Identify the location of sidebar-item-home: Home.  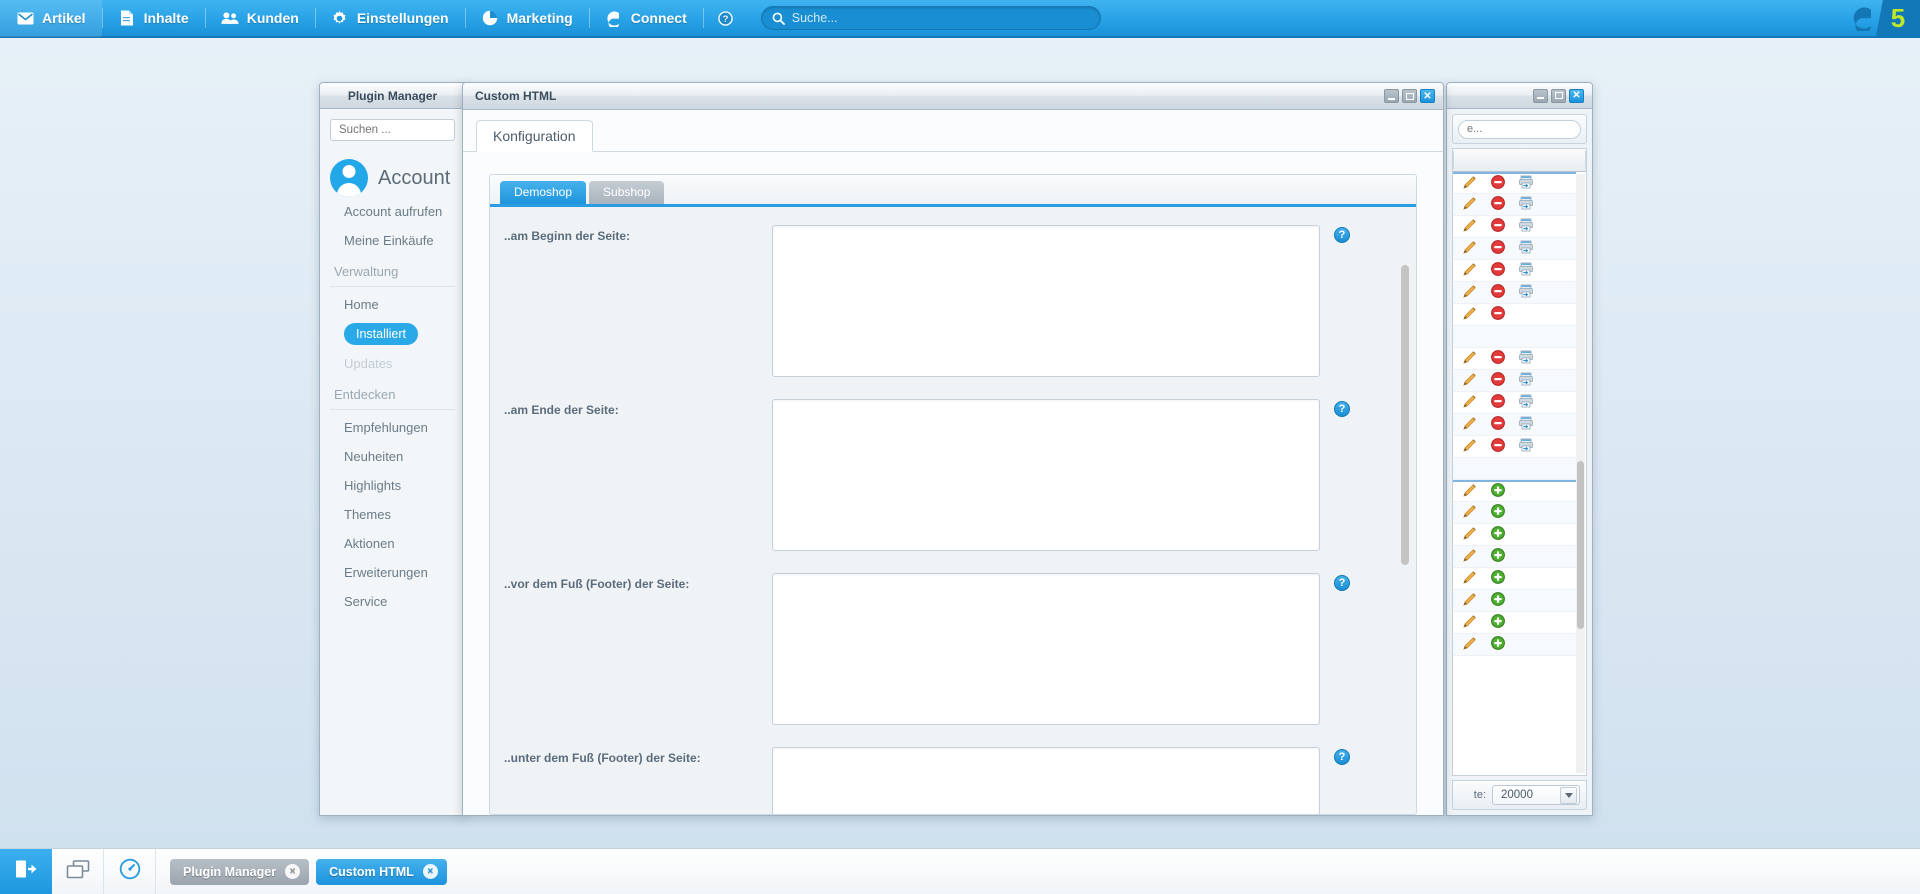
(392, 304).